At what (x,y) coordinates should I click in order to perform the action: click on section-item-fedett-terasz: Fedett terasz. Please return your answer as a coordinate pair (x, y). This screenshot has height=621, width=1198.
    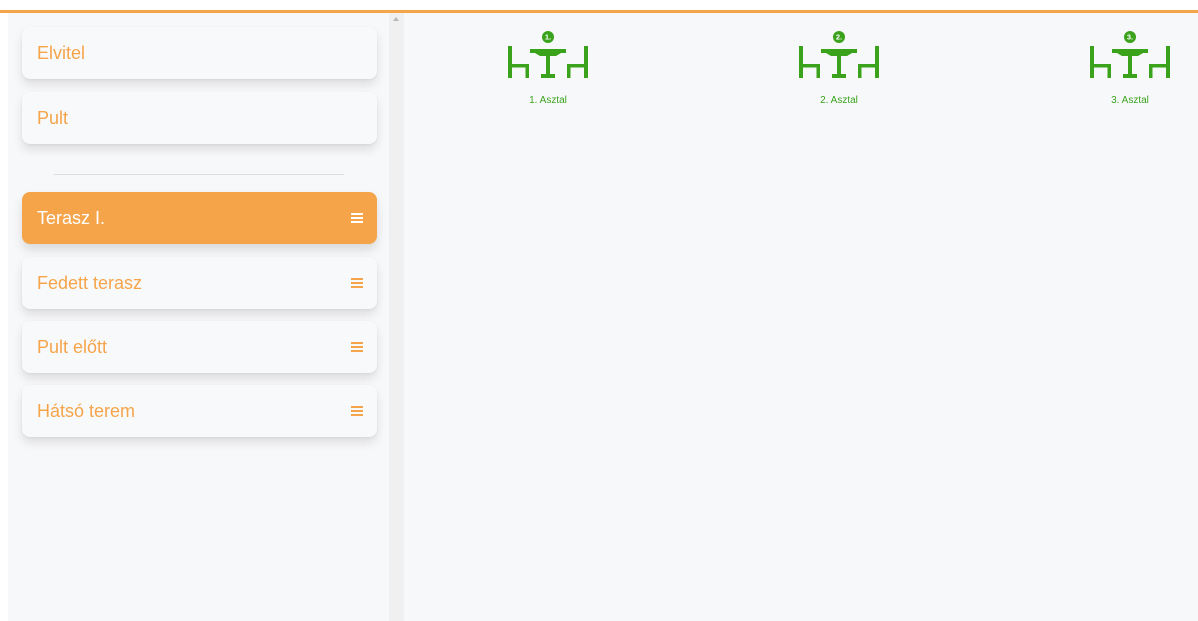
    Looking at the image, I should click on (199, 283).